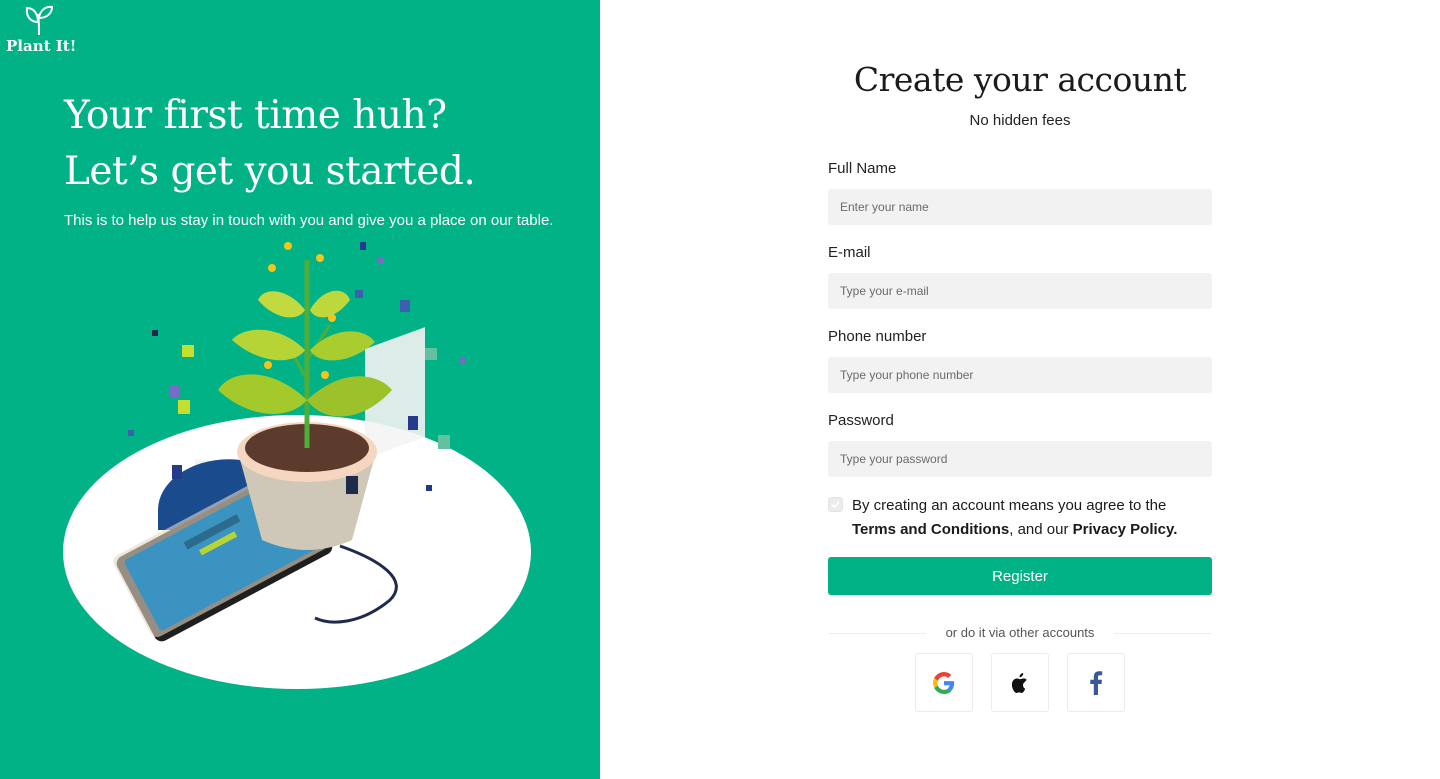  I want to click on full-name-input, so click(1020, 207).